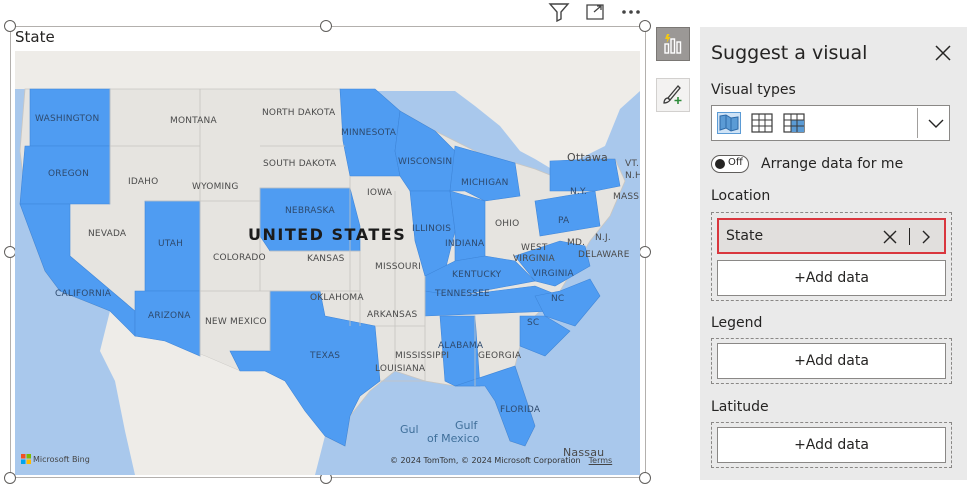  I want to click on visual-types-divider, so click(917, 123).